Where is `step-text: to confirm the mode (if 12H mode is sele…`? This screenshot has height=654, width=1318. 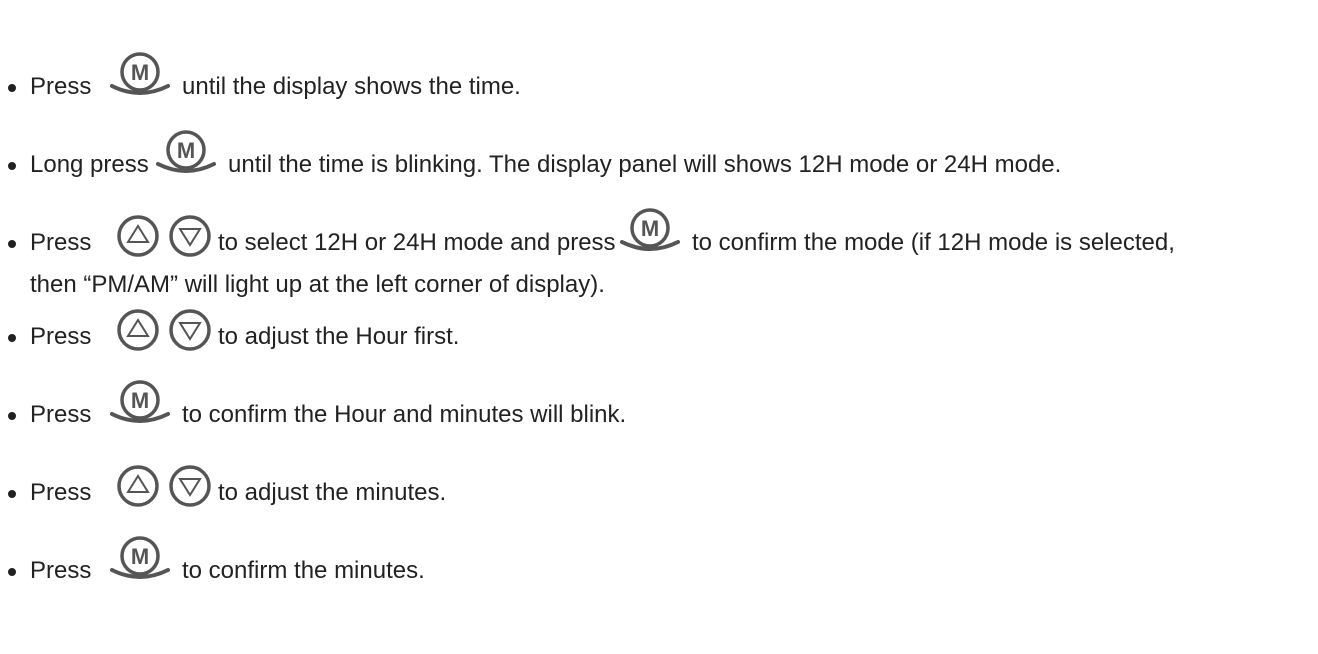
step-text: to confirm the mode (if 12H mode is sele… is located at coordinates (933, 242).